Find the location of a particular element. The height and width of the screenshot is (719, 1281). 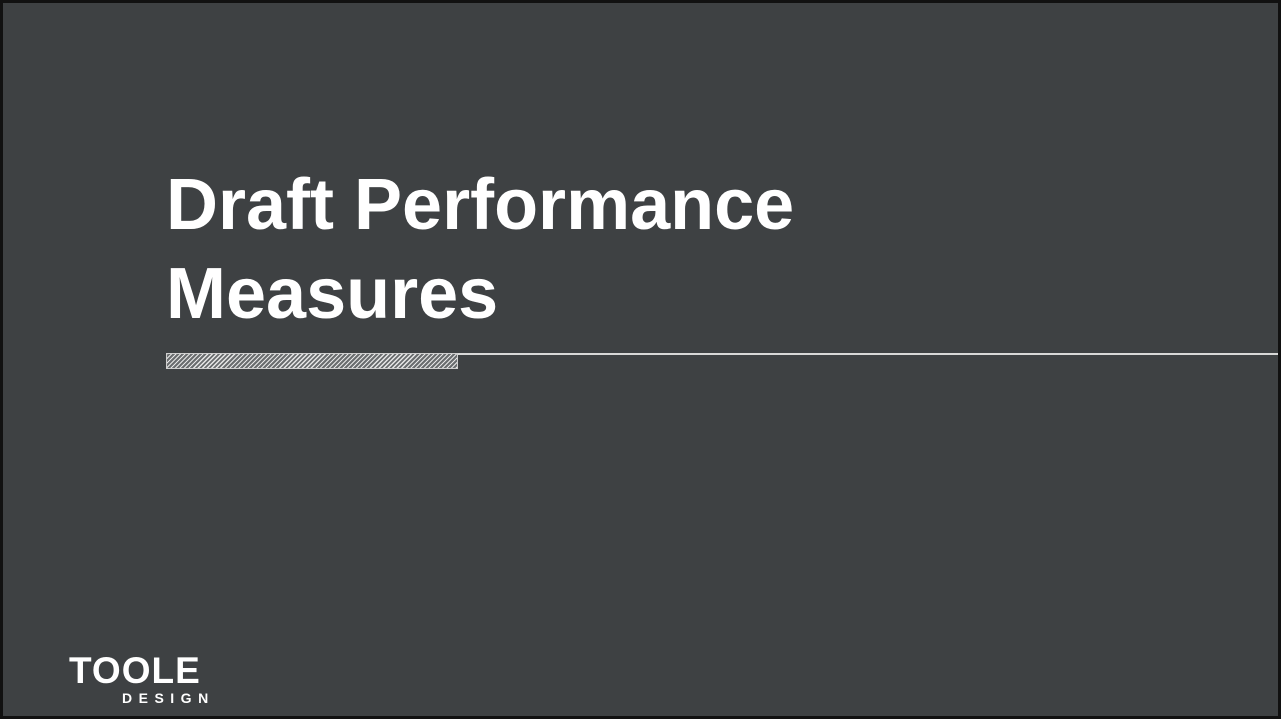

toole-design-logo: TOOLE DESIGN is located at coordinates (144, 679).